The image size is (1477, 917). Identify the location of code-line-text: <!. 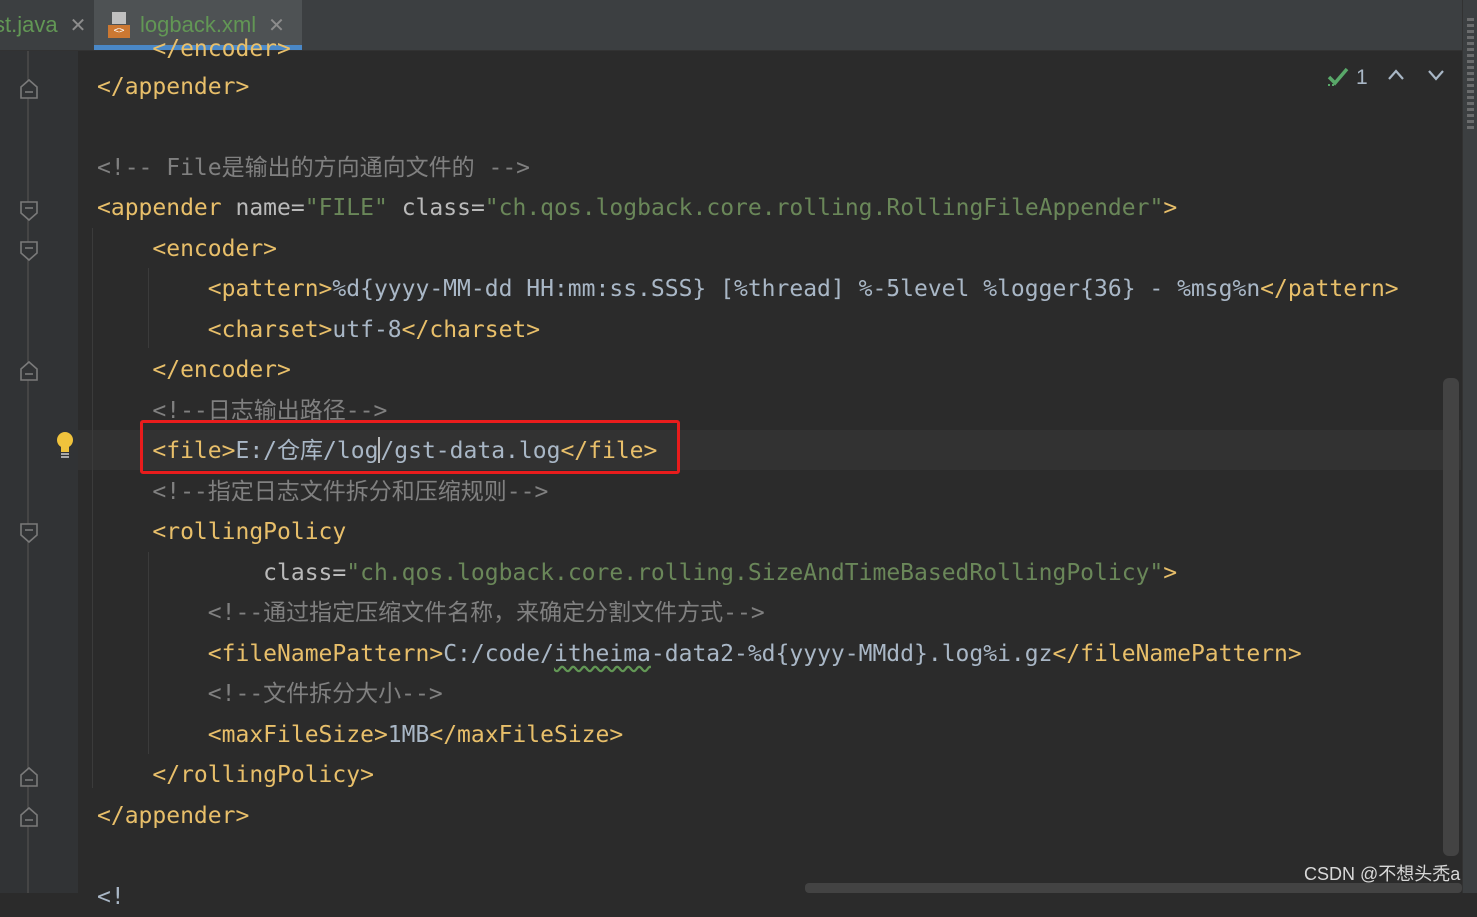
(111, 897).